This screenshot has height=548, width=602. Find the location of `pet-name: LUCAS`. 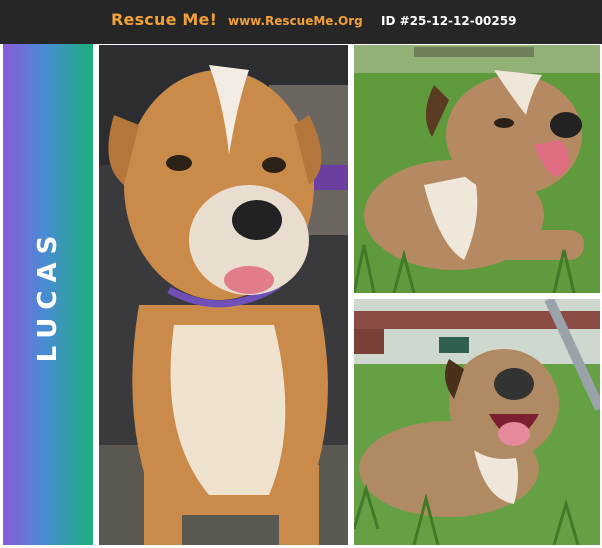

pet-name: LUCAS is located at coordinates (48, 294).